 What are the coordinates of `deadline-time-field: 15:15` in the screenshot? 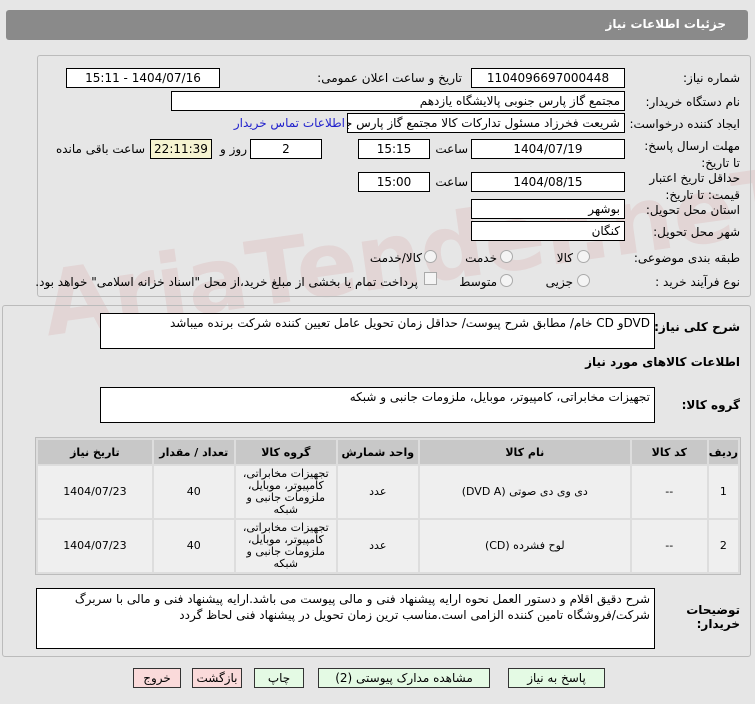 It's located at (394, 149).